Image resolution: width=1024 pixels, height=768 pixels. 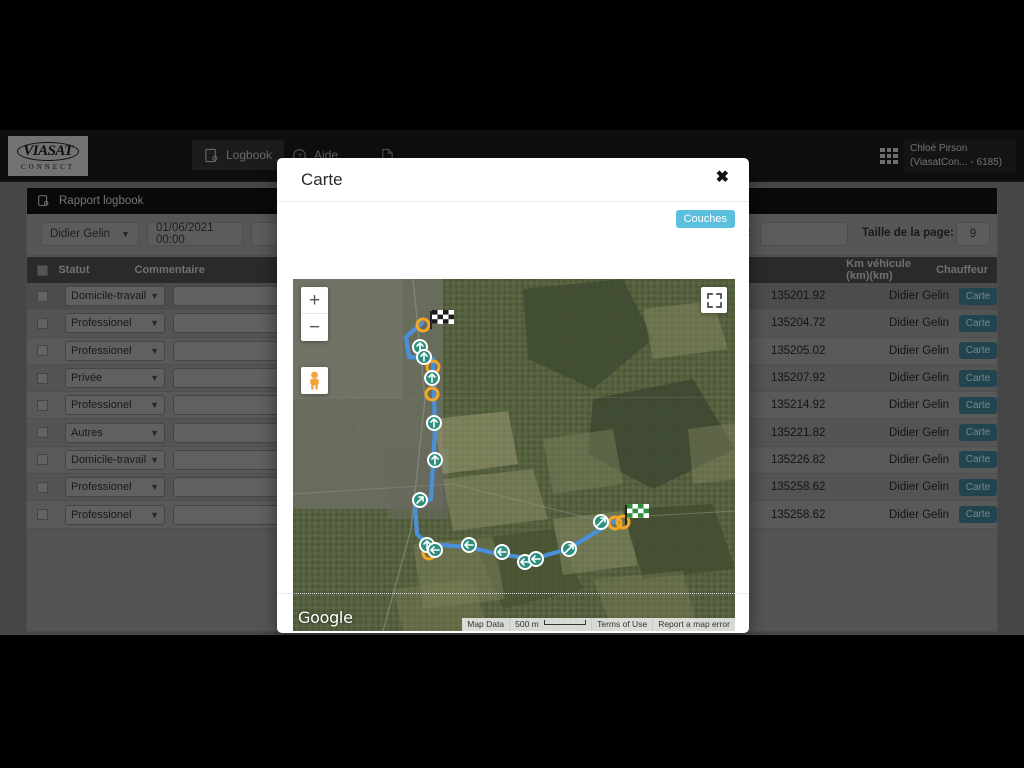 I want to click on col-header-chauffeur: Chauffeur, so click(x=962, y=270).